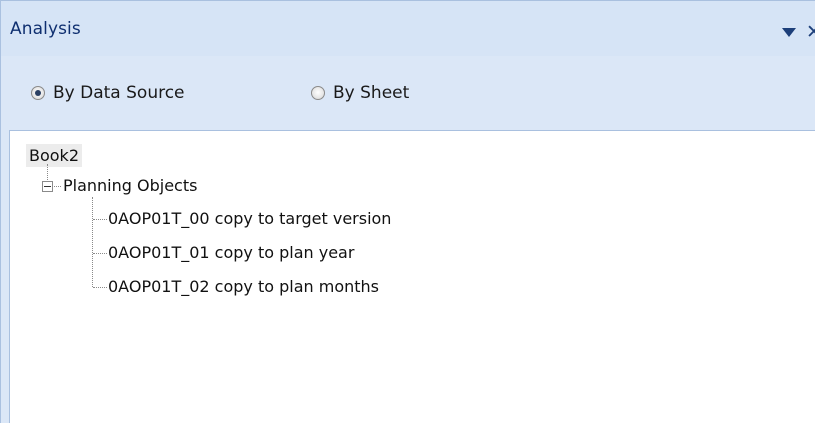 The height and width of the screenshot is (423, 815). What do you see at coordinates (810, 32) in the screenshot?
I see `close-icon: ✕` at bounding box center [810, 32].